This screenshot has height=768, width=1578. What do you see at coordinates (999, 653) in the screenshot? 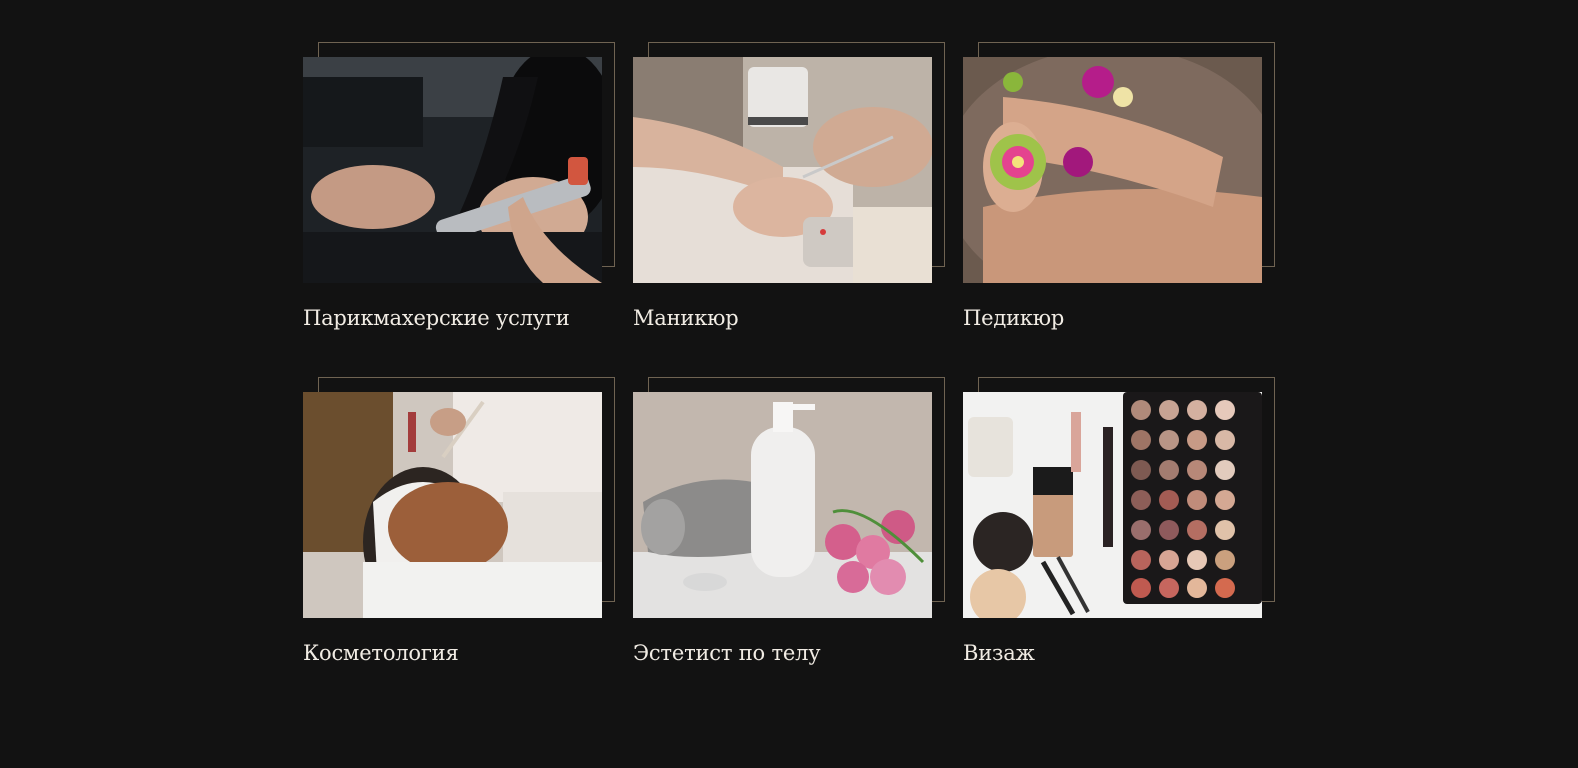
I see `service-label: Визаж` at bounding box center [999, 653].